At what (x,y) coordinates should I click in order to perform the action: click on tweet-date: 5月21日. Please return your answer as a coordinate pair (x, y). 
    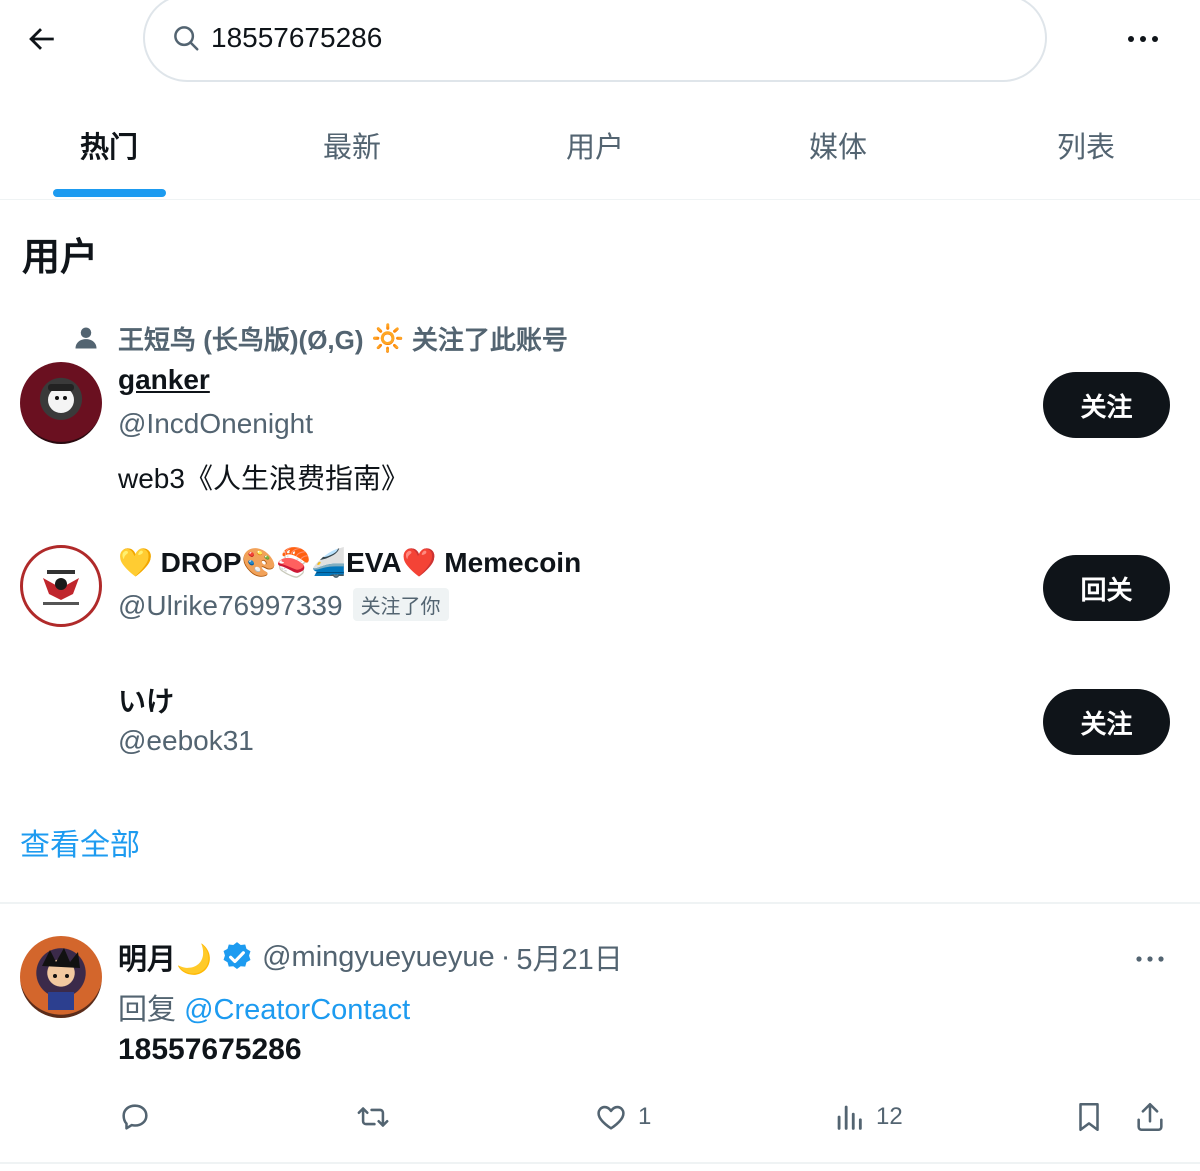
    Looking at the image, I should click on (569, 957).